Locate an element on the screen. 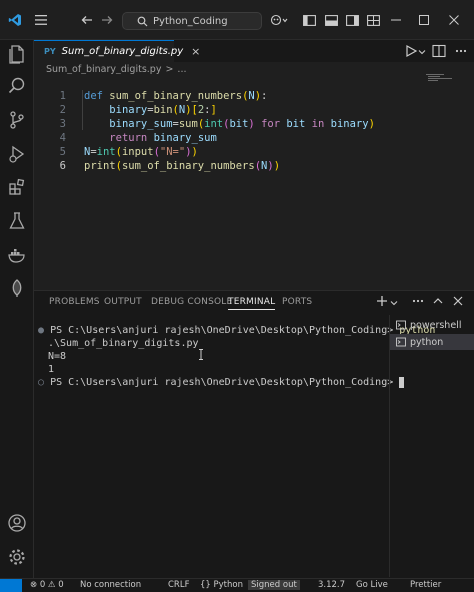  close-panel-icon is located at coordinates (458, 302).